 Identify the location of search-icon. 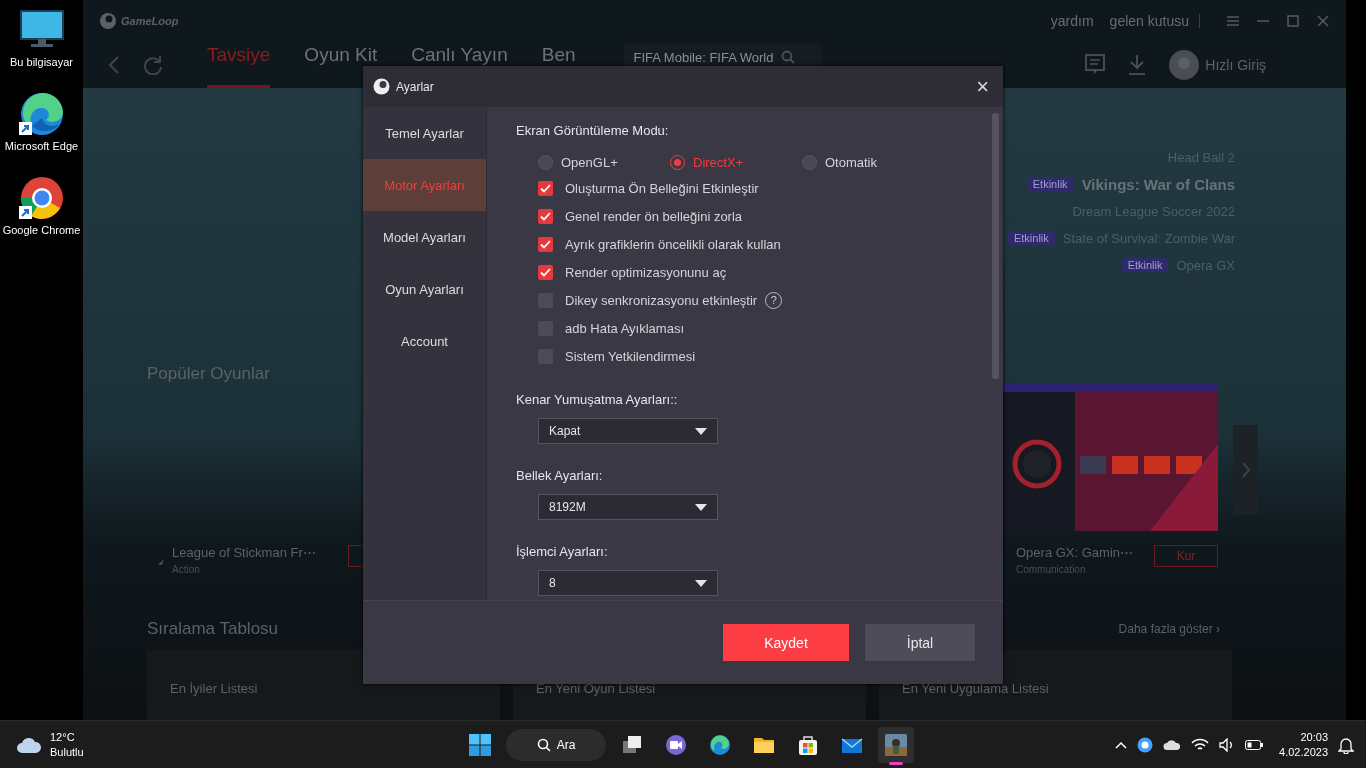
(543, 745).